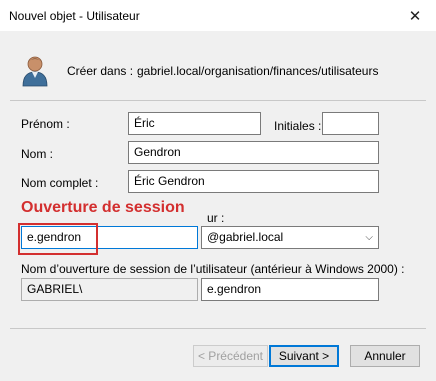 Image resolution: width=436 pixels, height=381 pixels. Describe the element at coordinates (290, 289) in the screenshot. I see `pre2000-name-field: e.gendron` at that location.